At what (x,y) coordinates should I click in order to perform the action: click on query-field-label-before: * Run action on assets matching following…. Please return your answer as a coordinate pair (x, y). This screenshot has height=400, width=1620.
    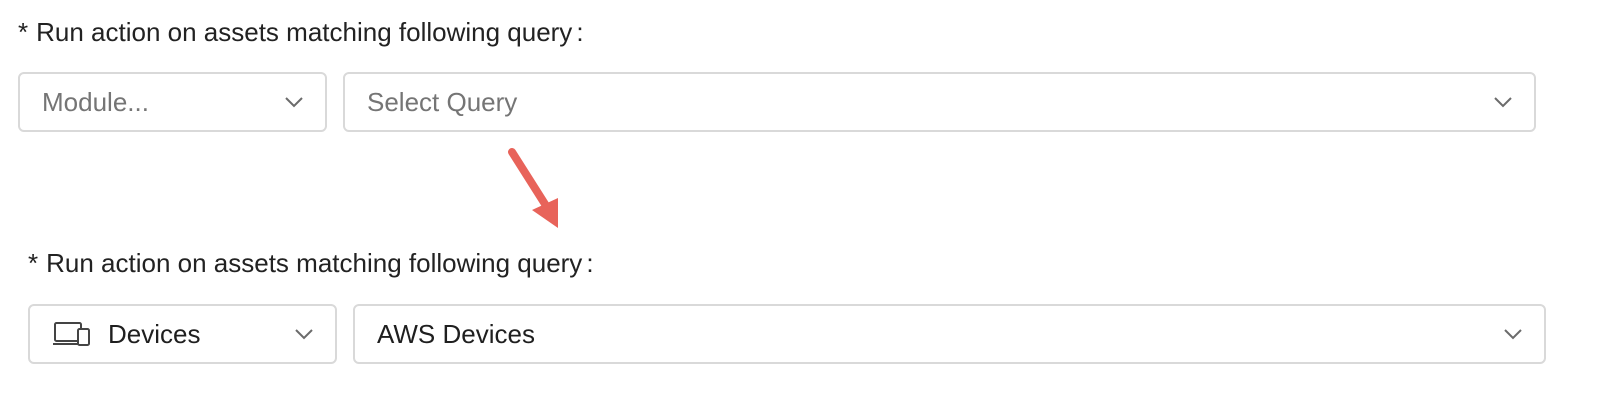
    Looking at the image, I should click on (301, 32).